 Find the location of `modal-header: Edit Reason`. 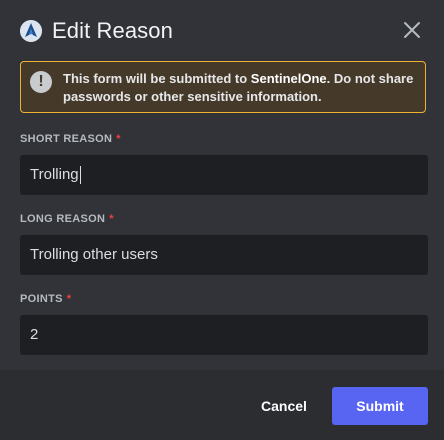

modal-header: Edit Reason is located at coordinates (222, 30).